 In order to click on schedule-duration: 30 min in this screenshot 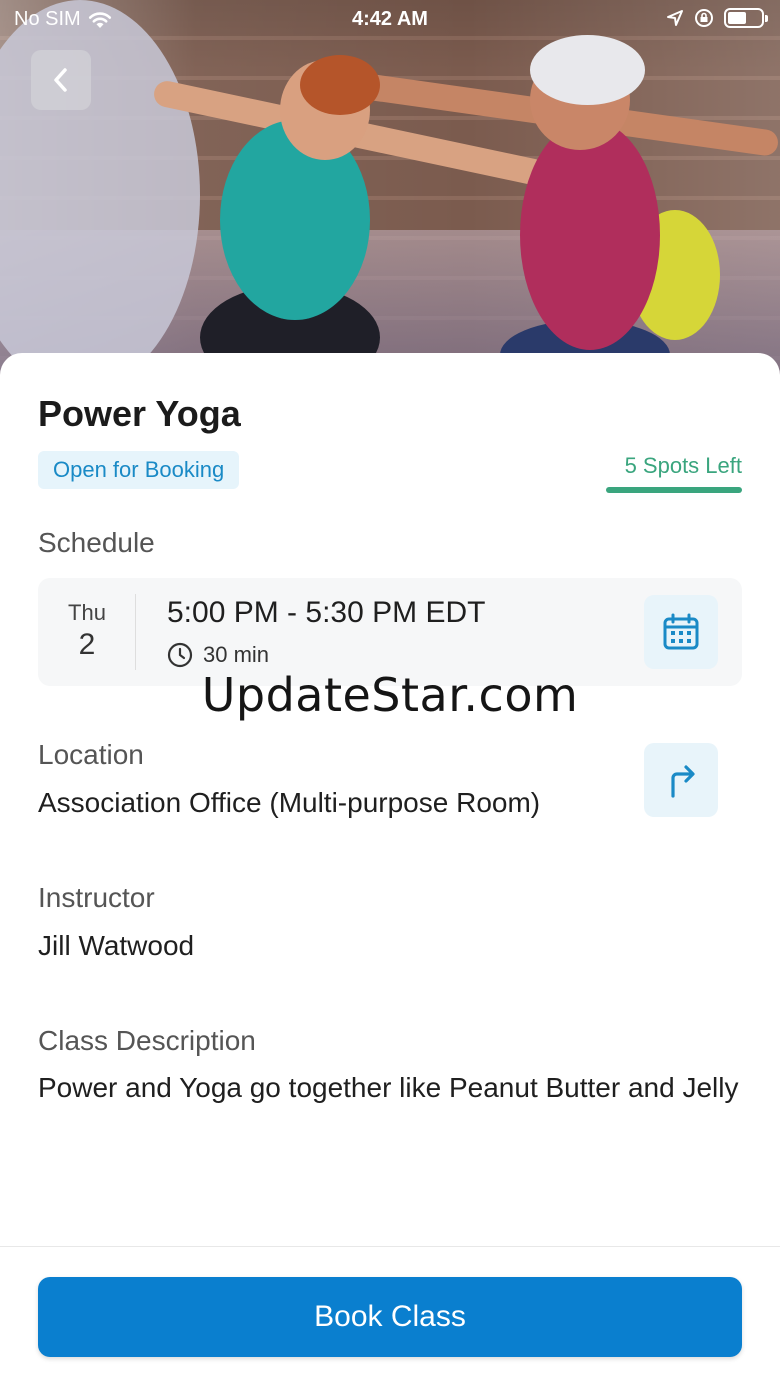, I will do `click(218, 655)`.